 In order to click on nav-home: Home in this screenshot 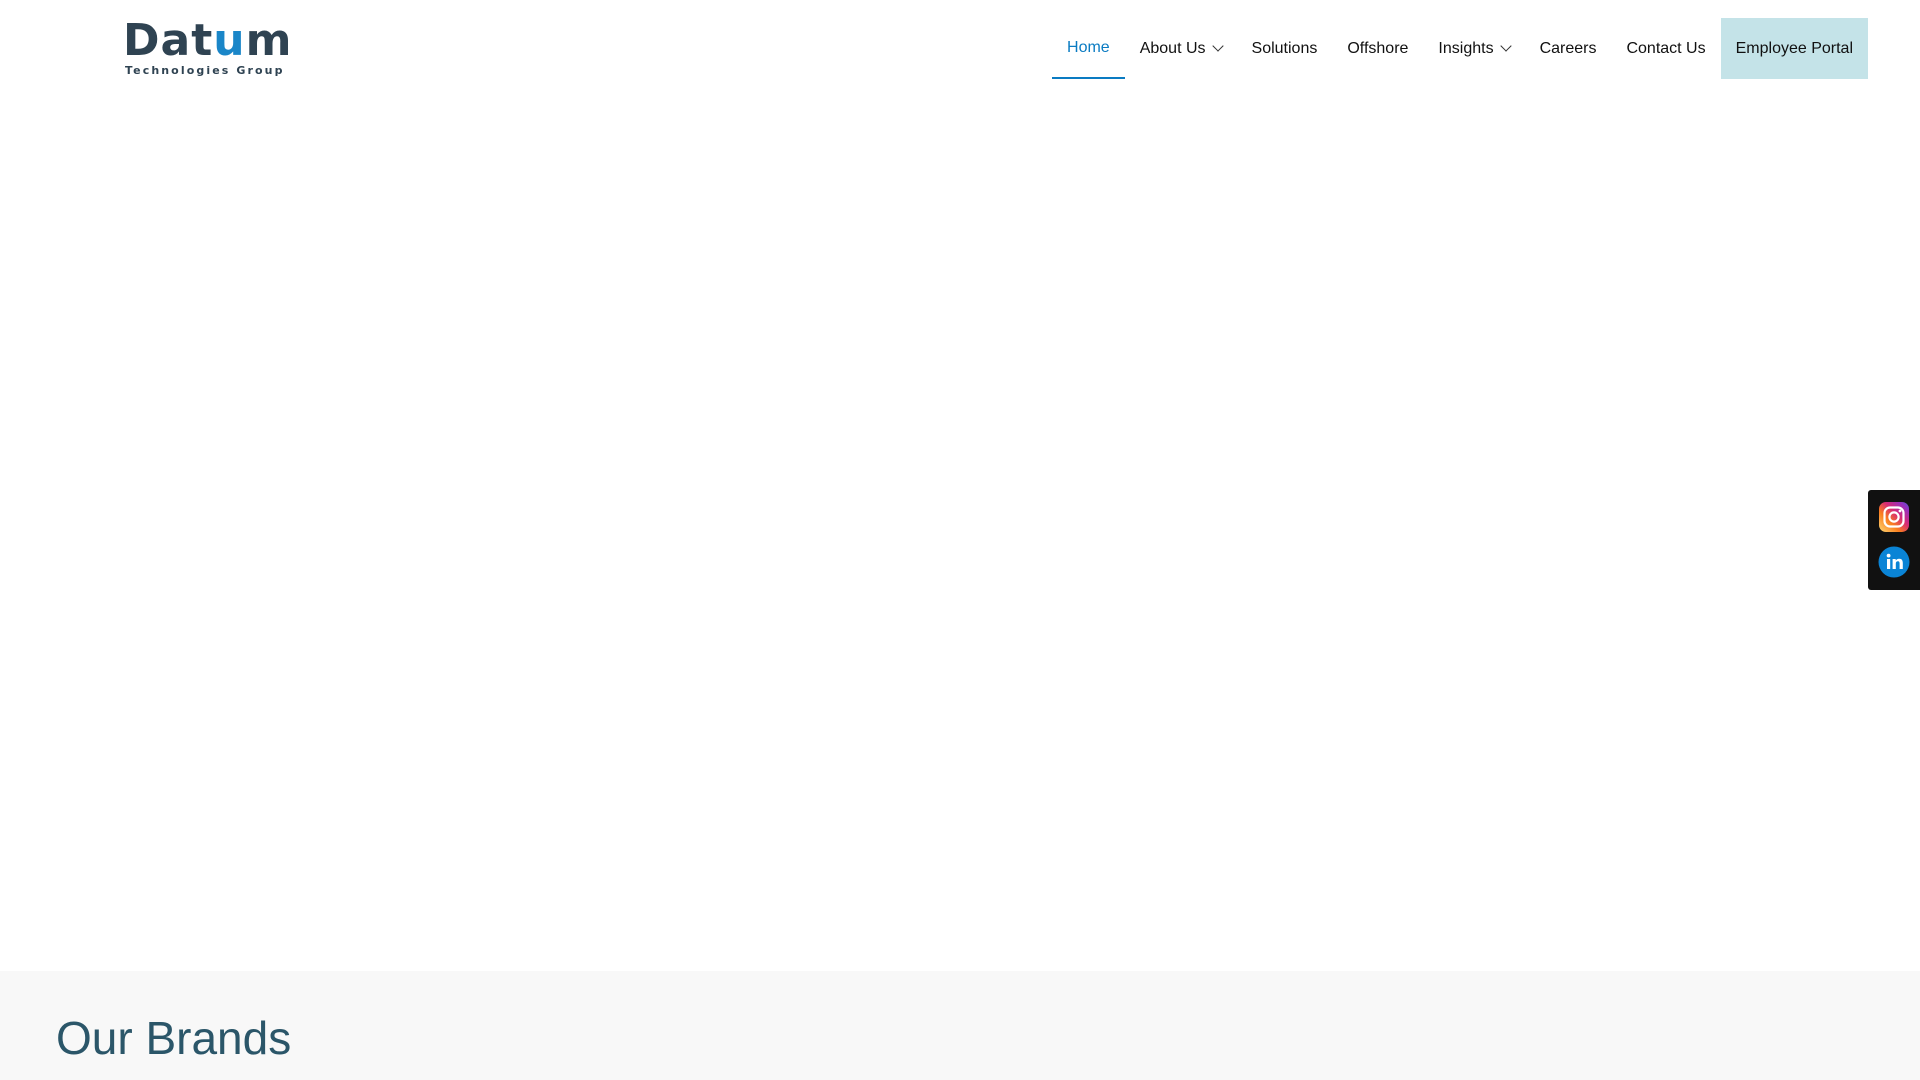, I will do `click(1088, 48)`.